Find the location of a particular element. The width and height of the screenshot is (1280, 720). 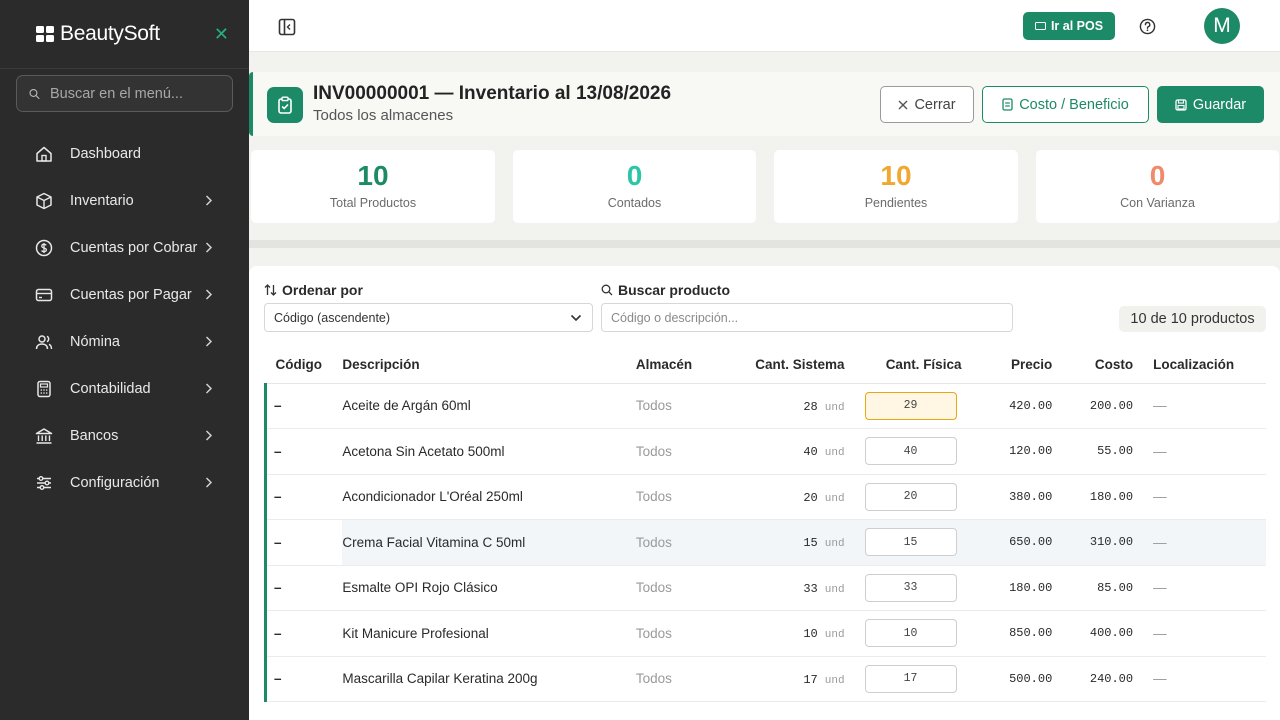

sidebar-item-cuentas-por-pagar: Cuentas por Pagar is located at coordinates (124, 294).